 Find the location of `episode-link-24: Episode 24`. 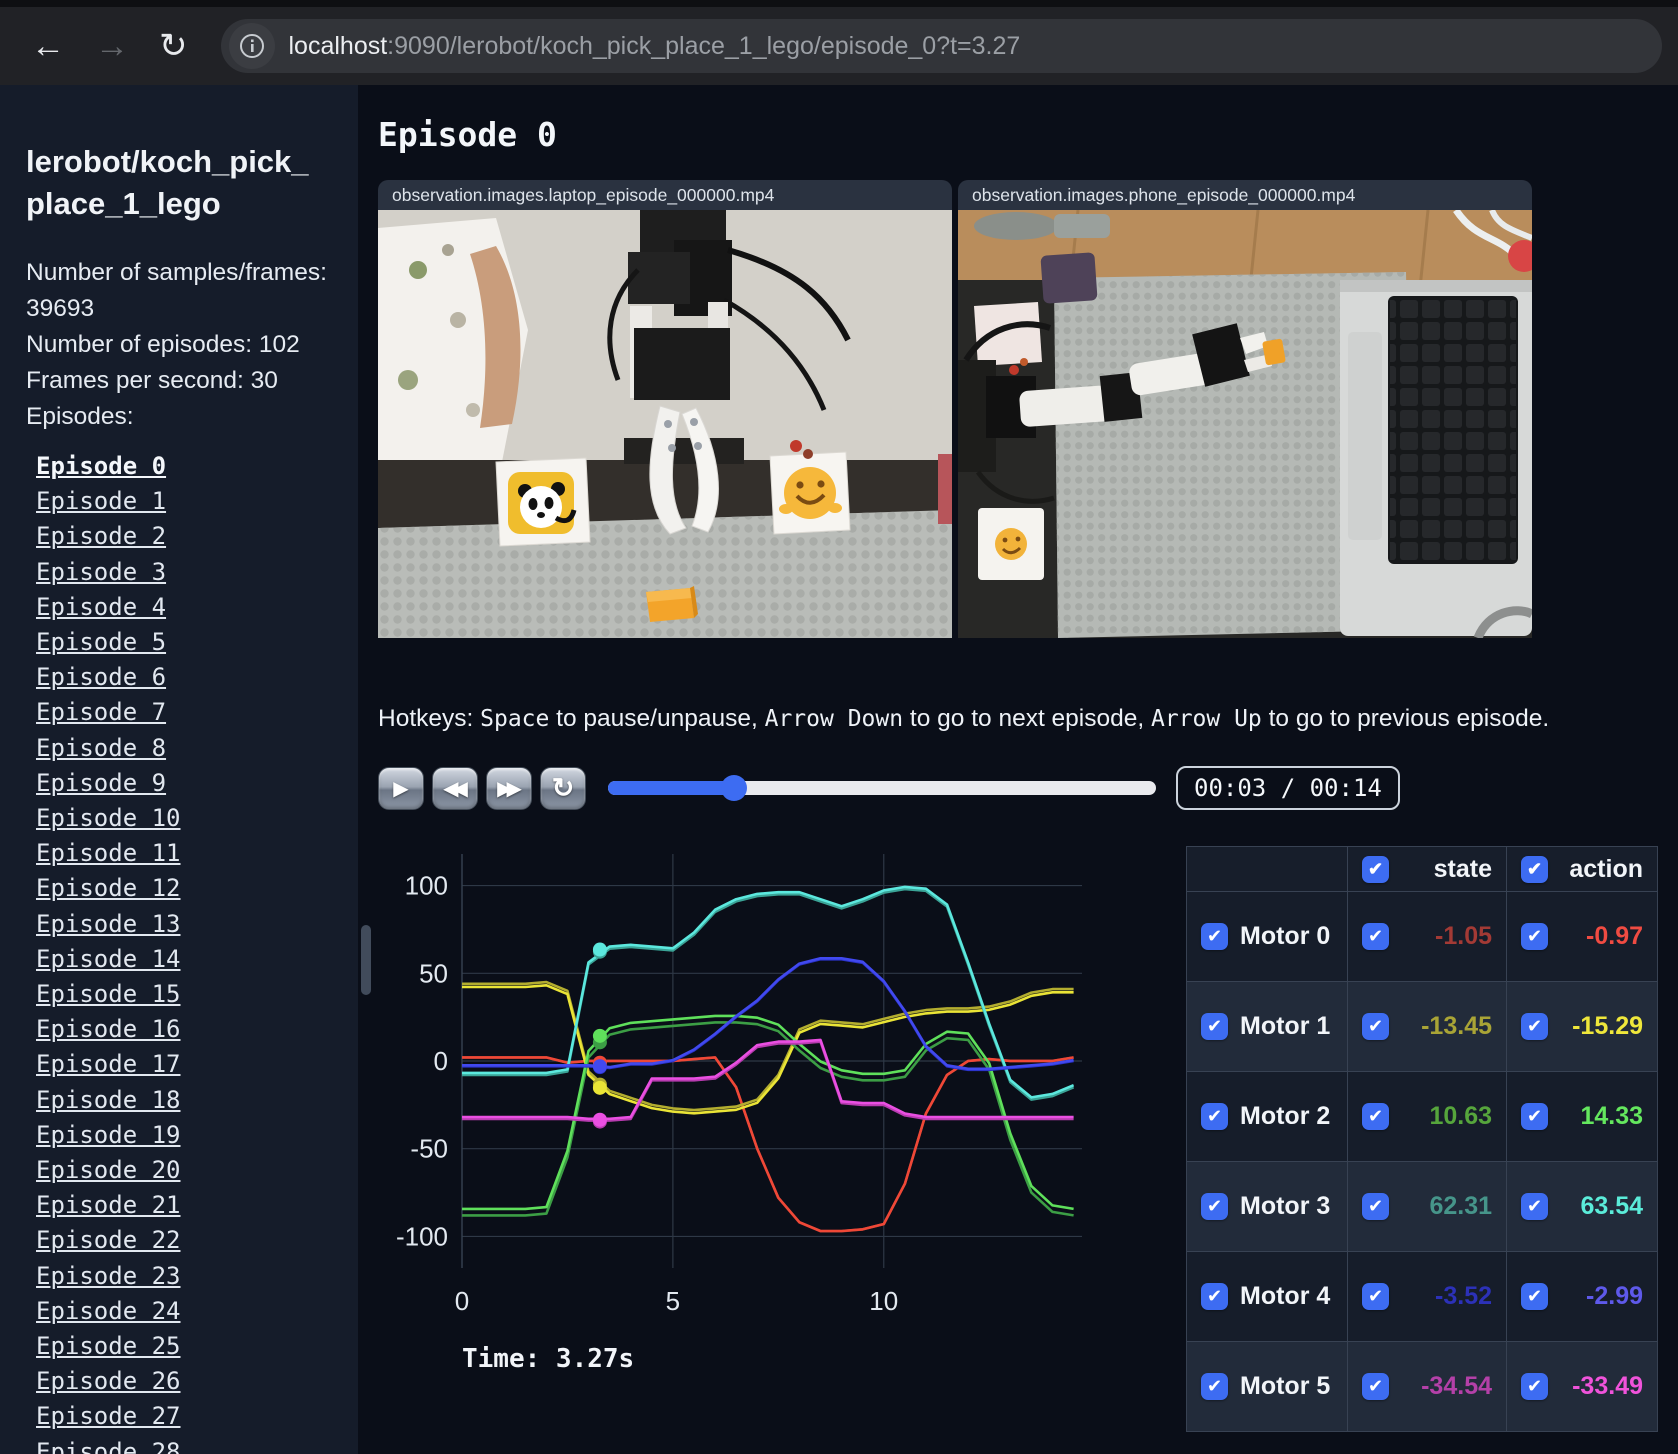

episode-link-24: Episode 24 is located at coordinates (108, 1311).